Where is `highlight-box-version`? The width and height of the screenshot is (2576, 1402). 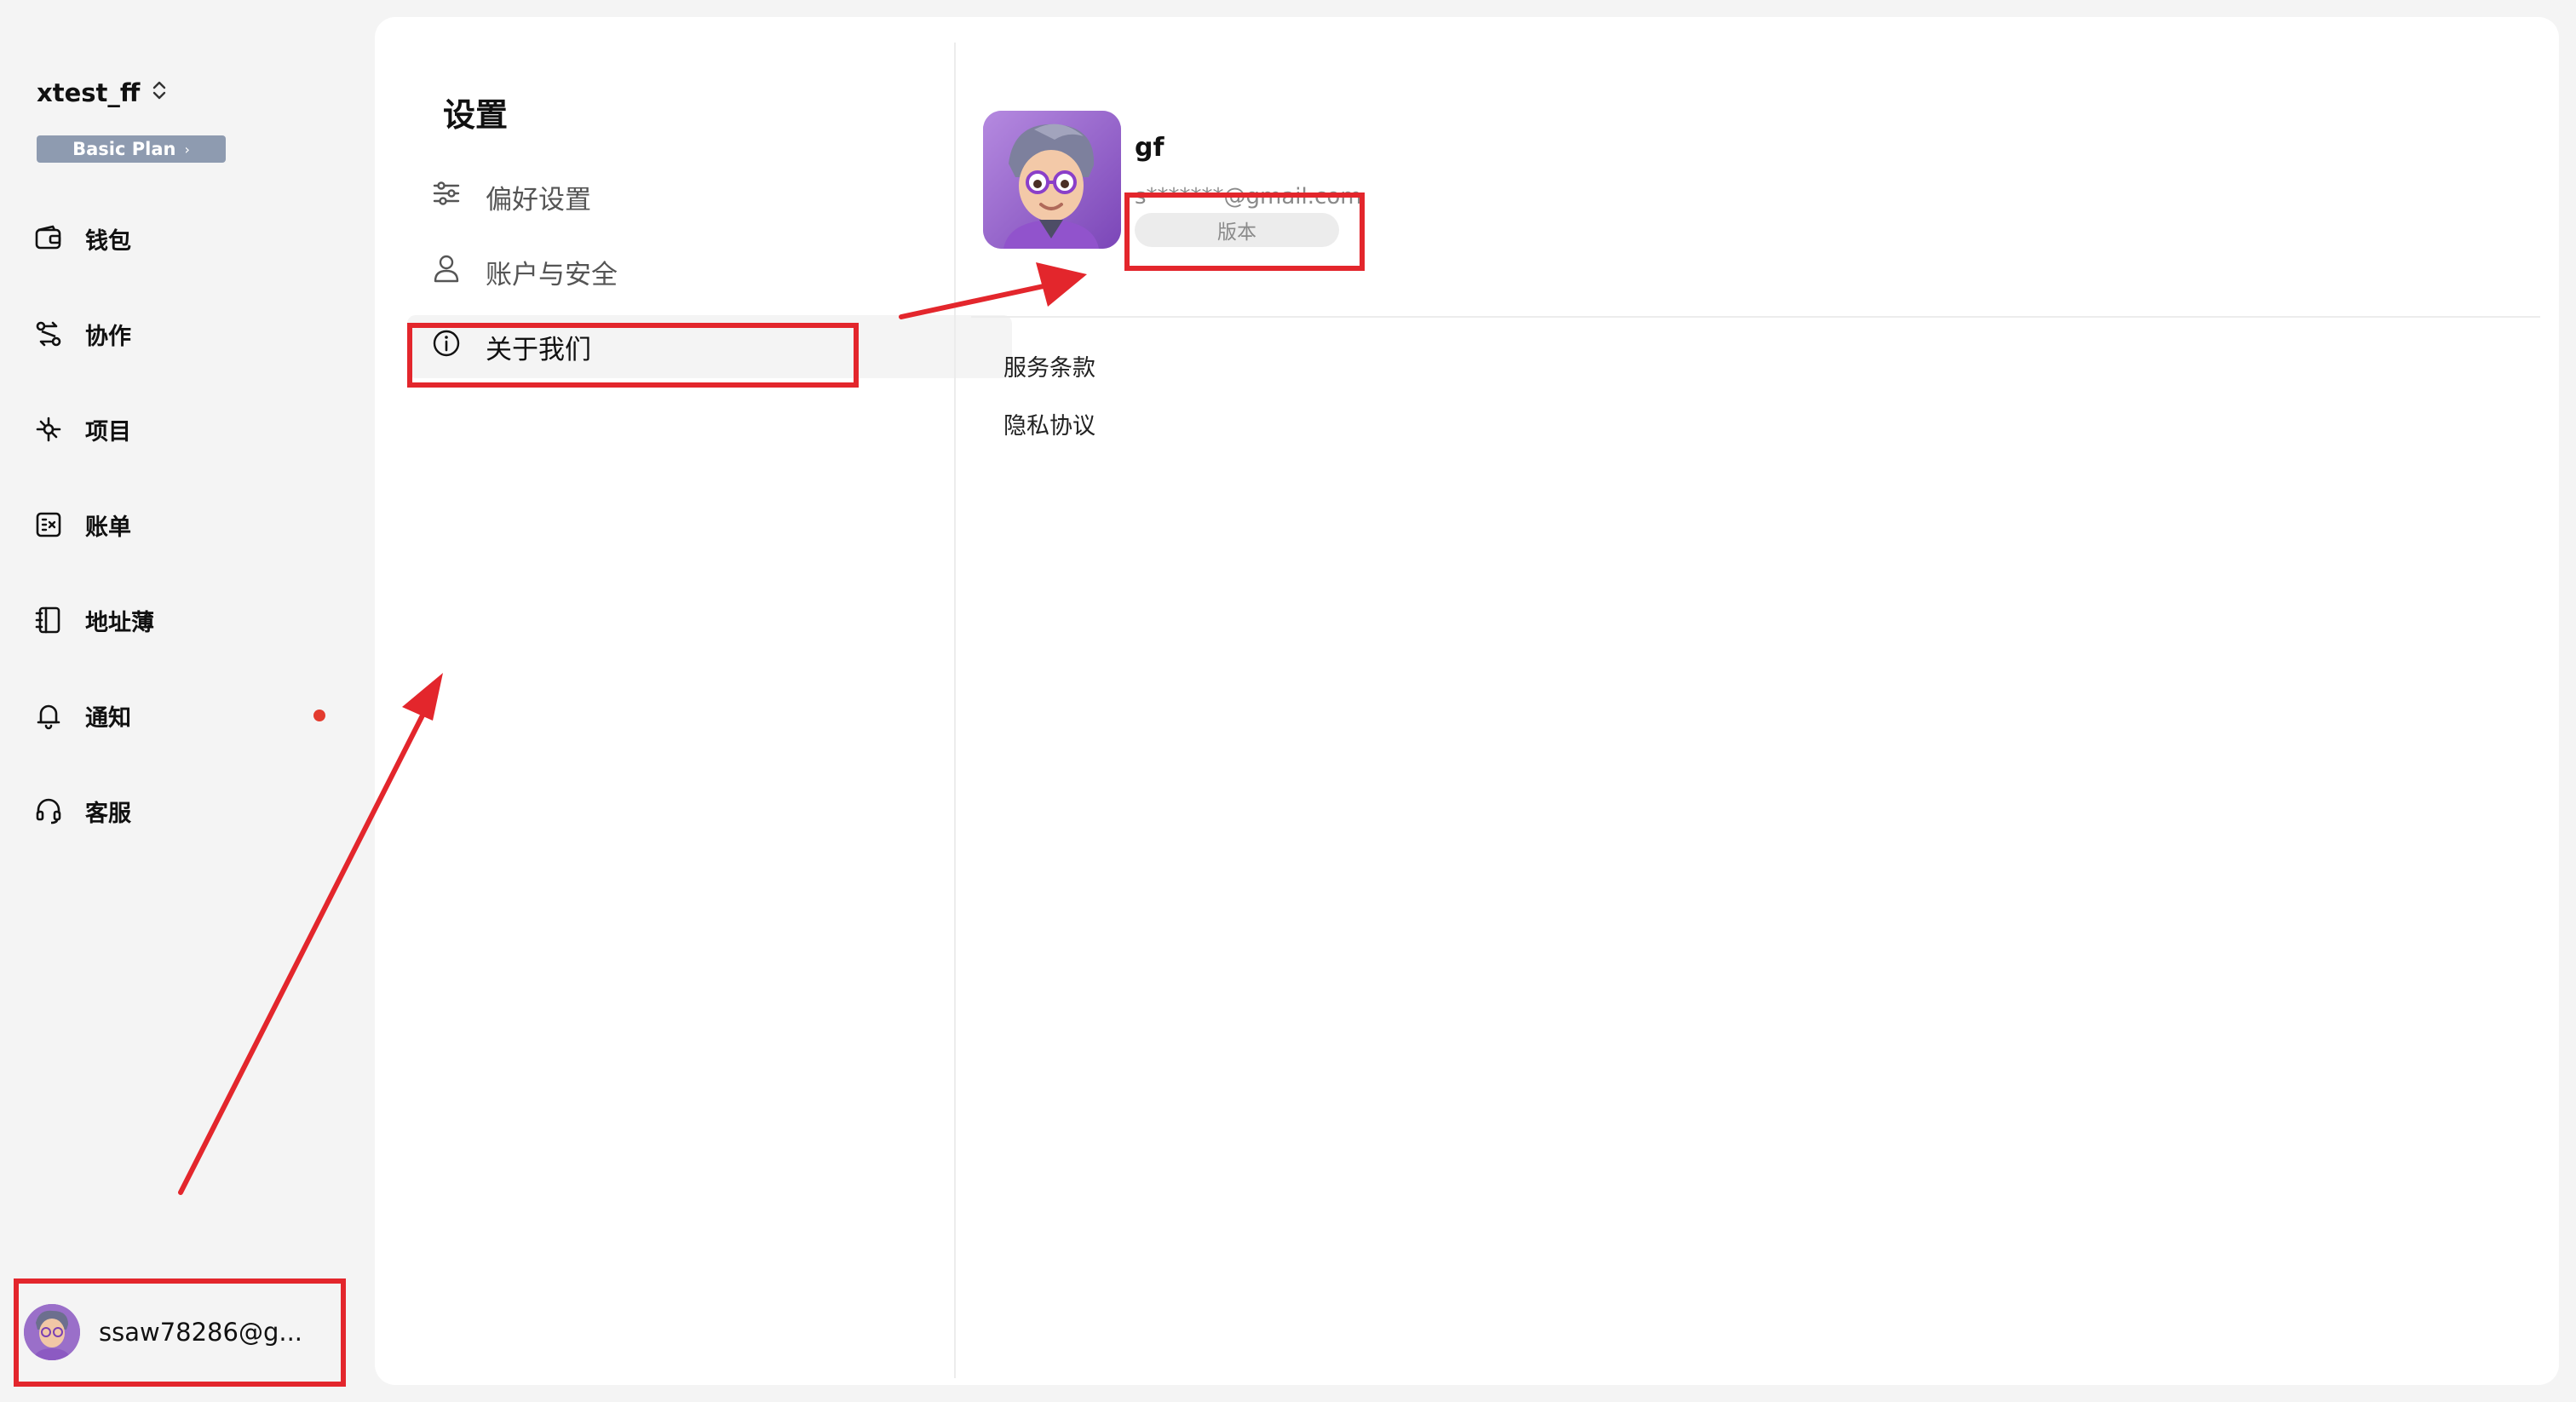 highlight-box-version is located at coordinates (1244, 231).